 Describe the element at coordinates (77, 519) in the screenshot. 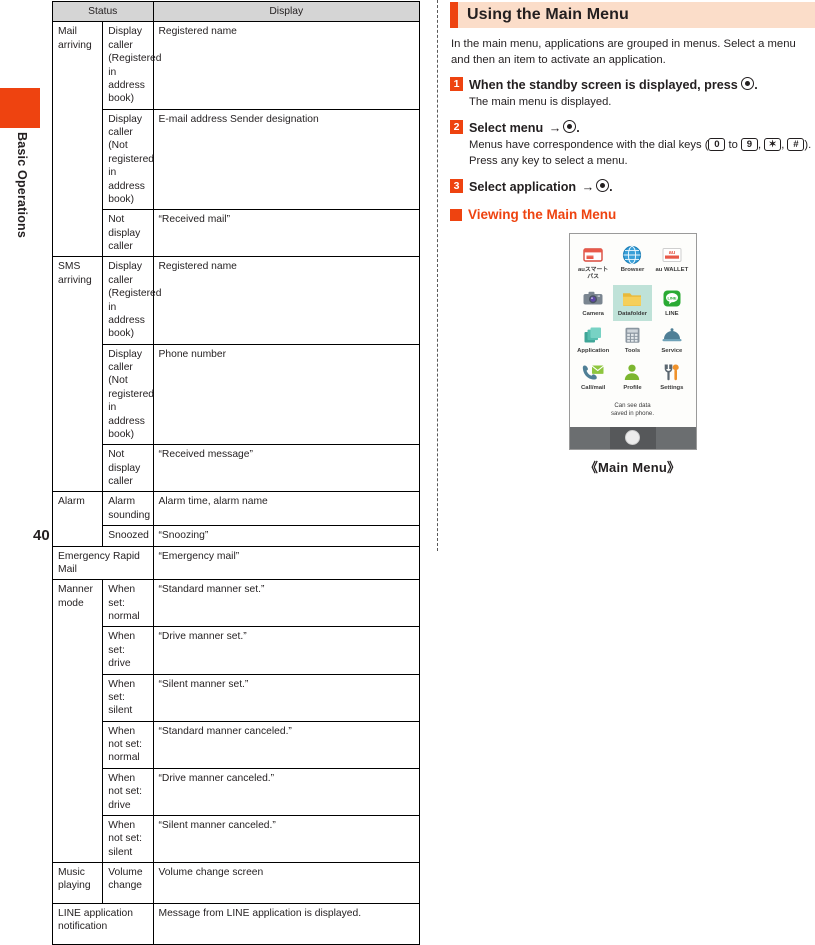

I see `cell-group-alarm: Alarm` at that location.